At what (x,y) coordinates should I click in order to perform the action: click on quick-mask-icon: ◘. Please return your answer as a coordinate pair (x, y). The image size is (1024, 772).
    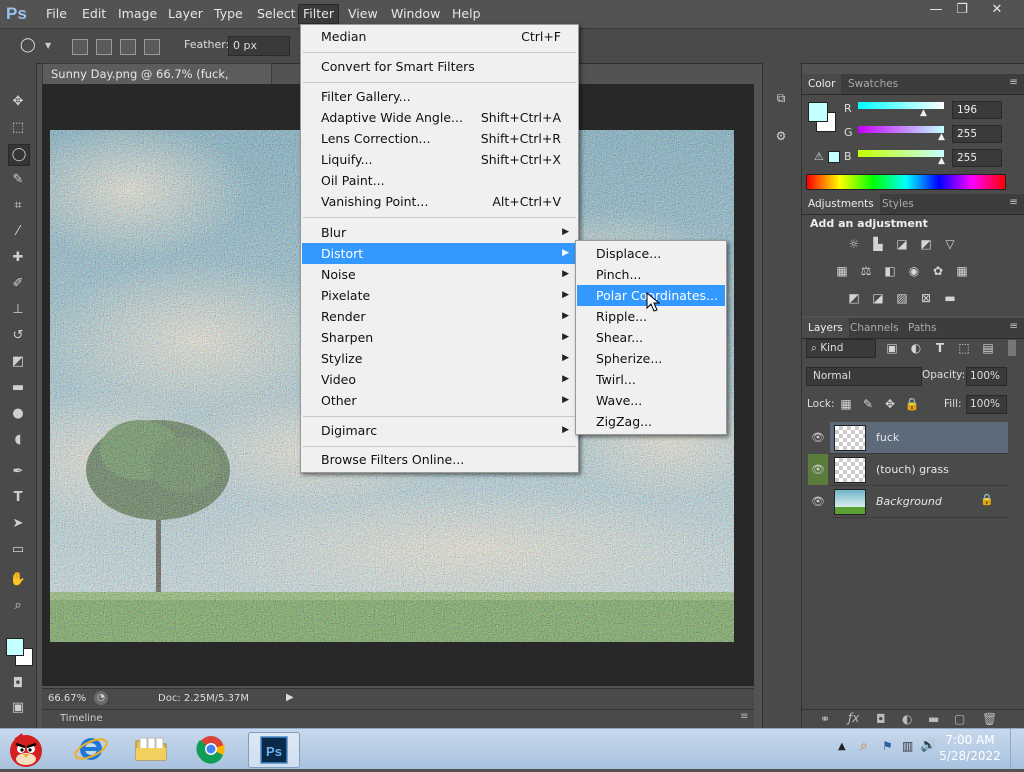
    Looking at the image, I should click on (18, 684).